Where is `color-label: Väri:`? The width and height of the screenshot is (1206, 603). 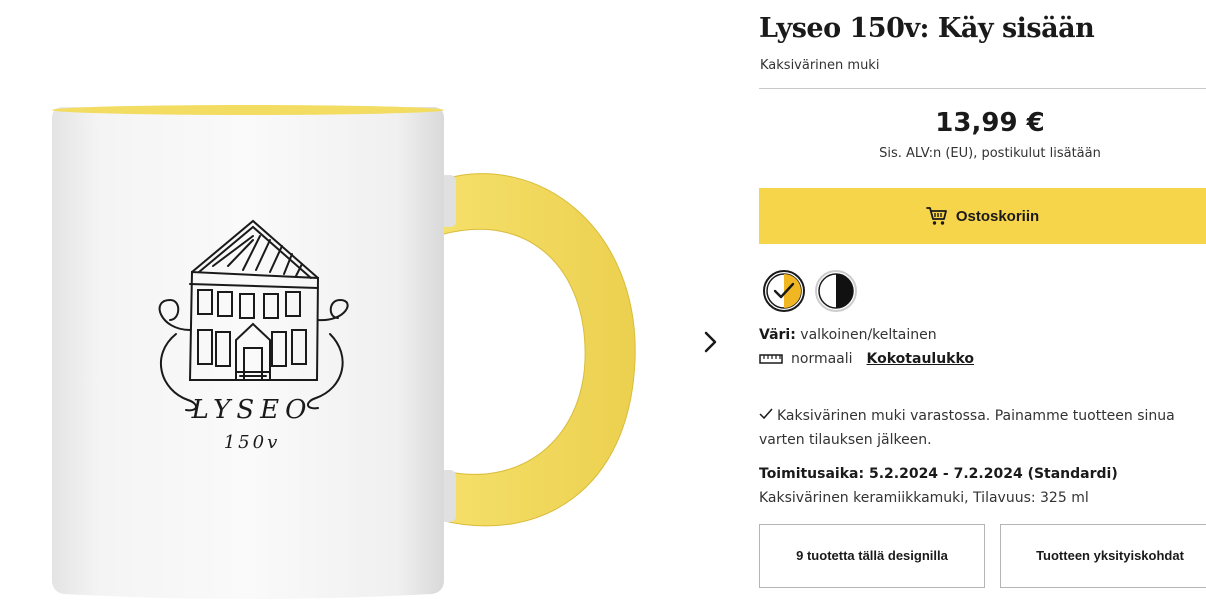
color-label: Väri: is located at coordinates (777, 335).